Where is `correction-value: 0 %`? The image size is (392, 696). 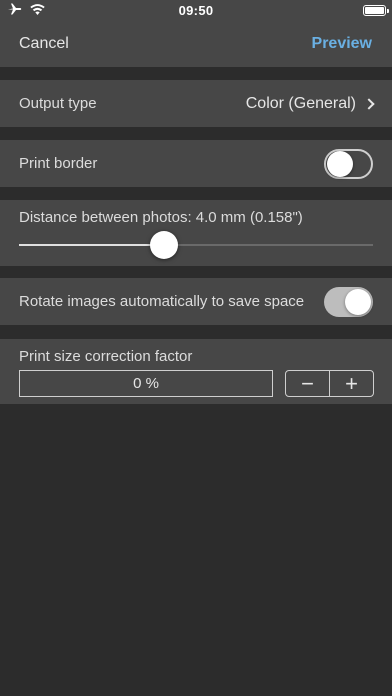 correction-value: 0 % is located at coordinates (146, 383).